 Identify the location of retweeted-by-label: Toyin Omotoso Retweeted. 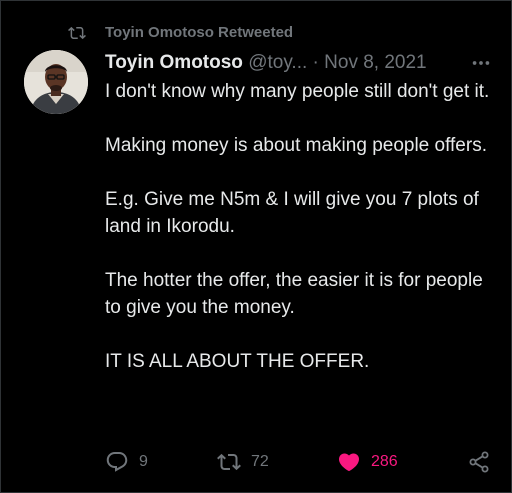
(199, 32).